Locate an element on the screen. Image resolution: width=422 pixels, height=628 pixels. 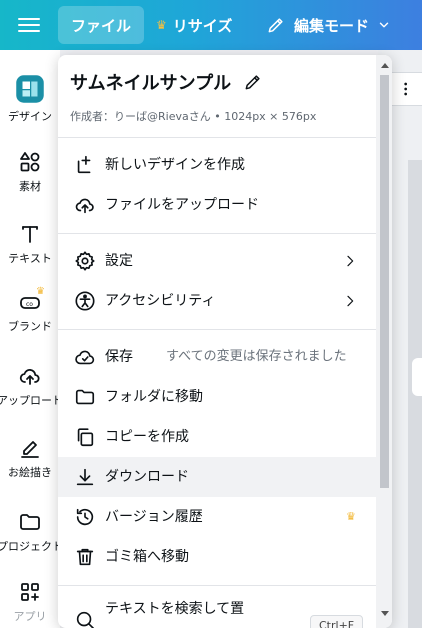
side-panel-handle is located at coordinates (417, 377).